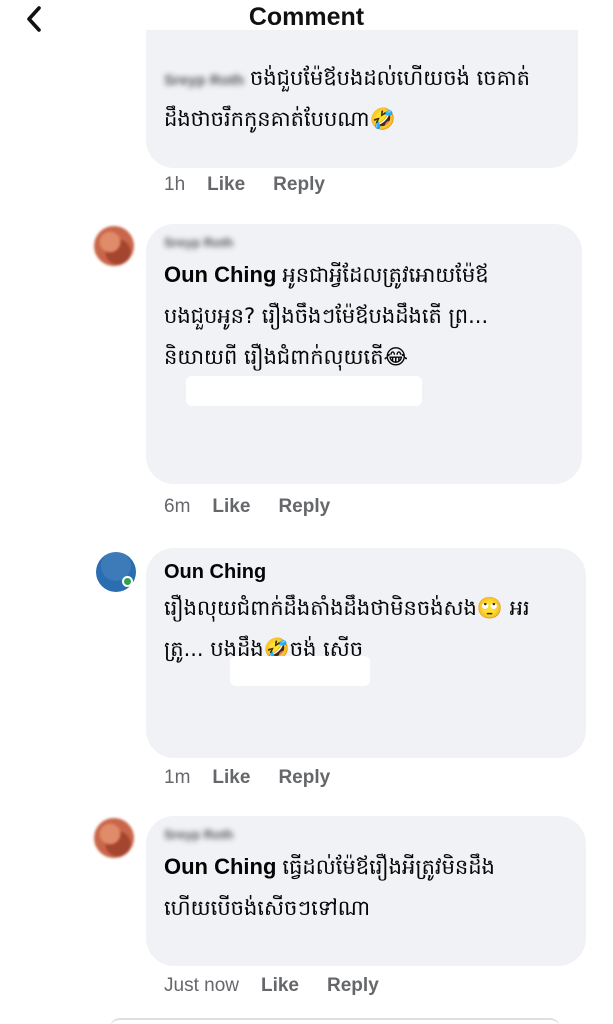  What do you see at coordinates (175, 184) in the screenshot?
I see `comment-time: 1h` at bounding box center [175, 184].